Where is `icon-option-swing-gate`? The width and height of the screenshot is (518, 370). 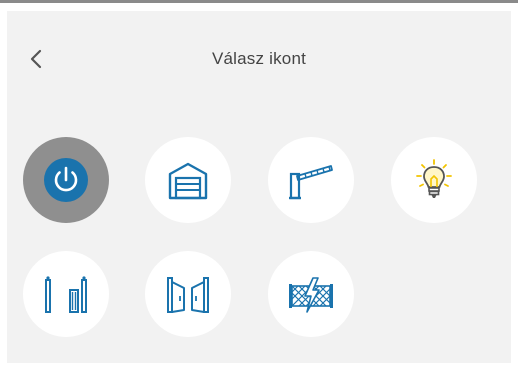
icon-option-swing-gate is located at coordinates (188, 294).